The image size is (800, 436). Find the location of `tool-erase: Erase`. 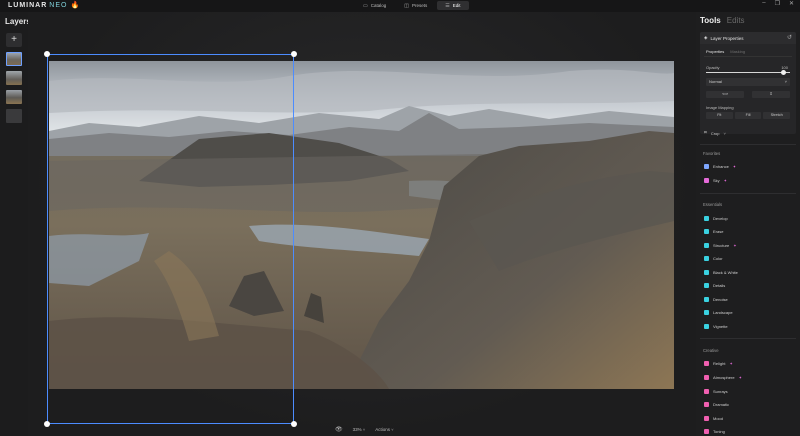

tool-erase: Erase is located at coordinates (713, 231).